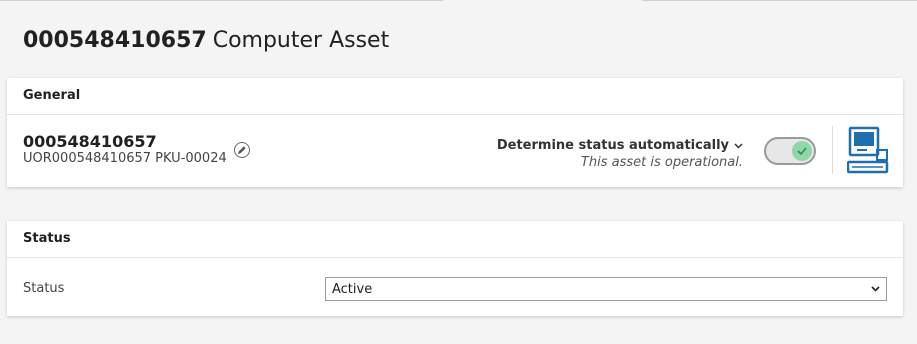 The height and width of the screenshot is (344, 917). I want to click on check-icon, so click(802, 151).